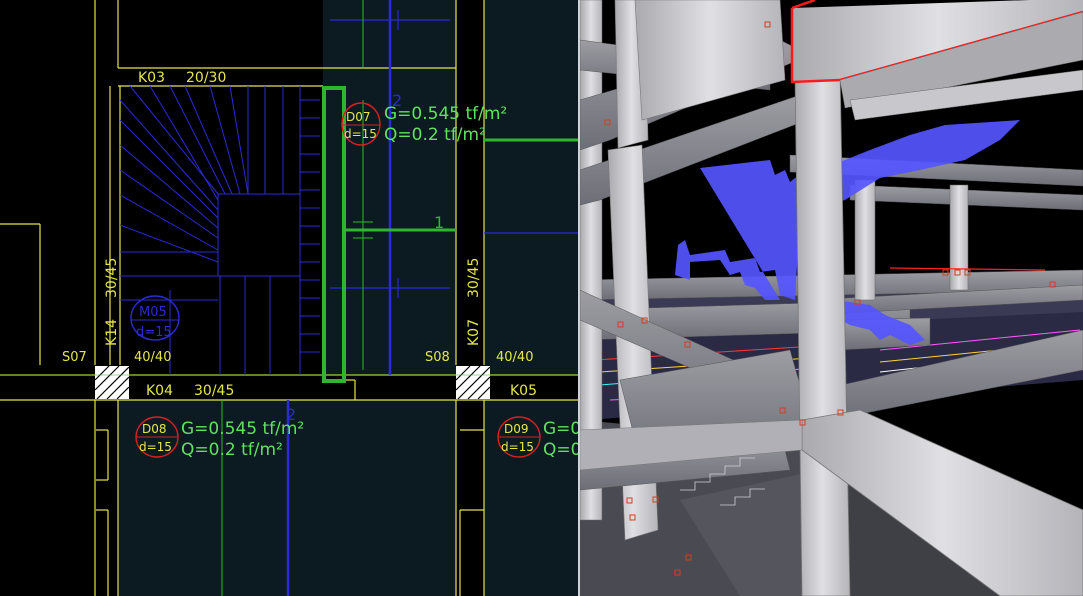 The width and height of the screenshot is (1083, 596). What do you see at coordinates (151, 78) in the screenshot?
I see `beam-k03-label: K03` at bounding box center [151, 78].